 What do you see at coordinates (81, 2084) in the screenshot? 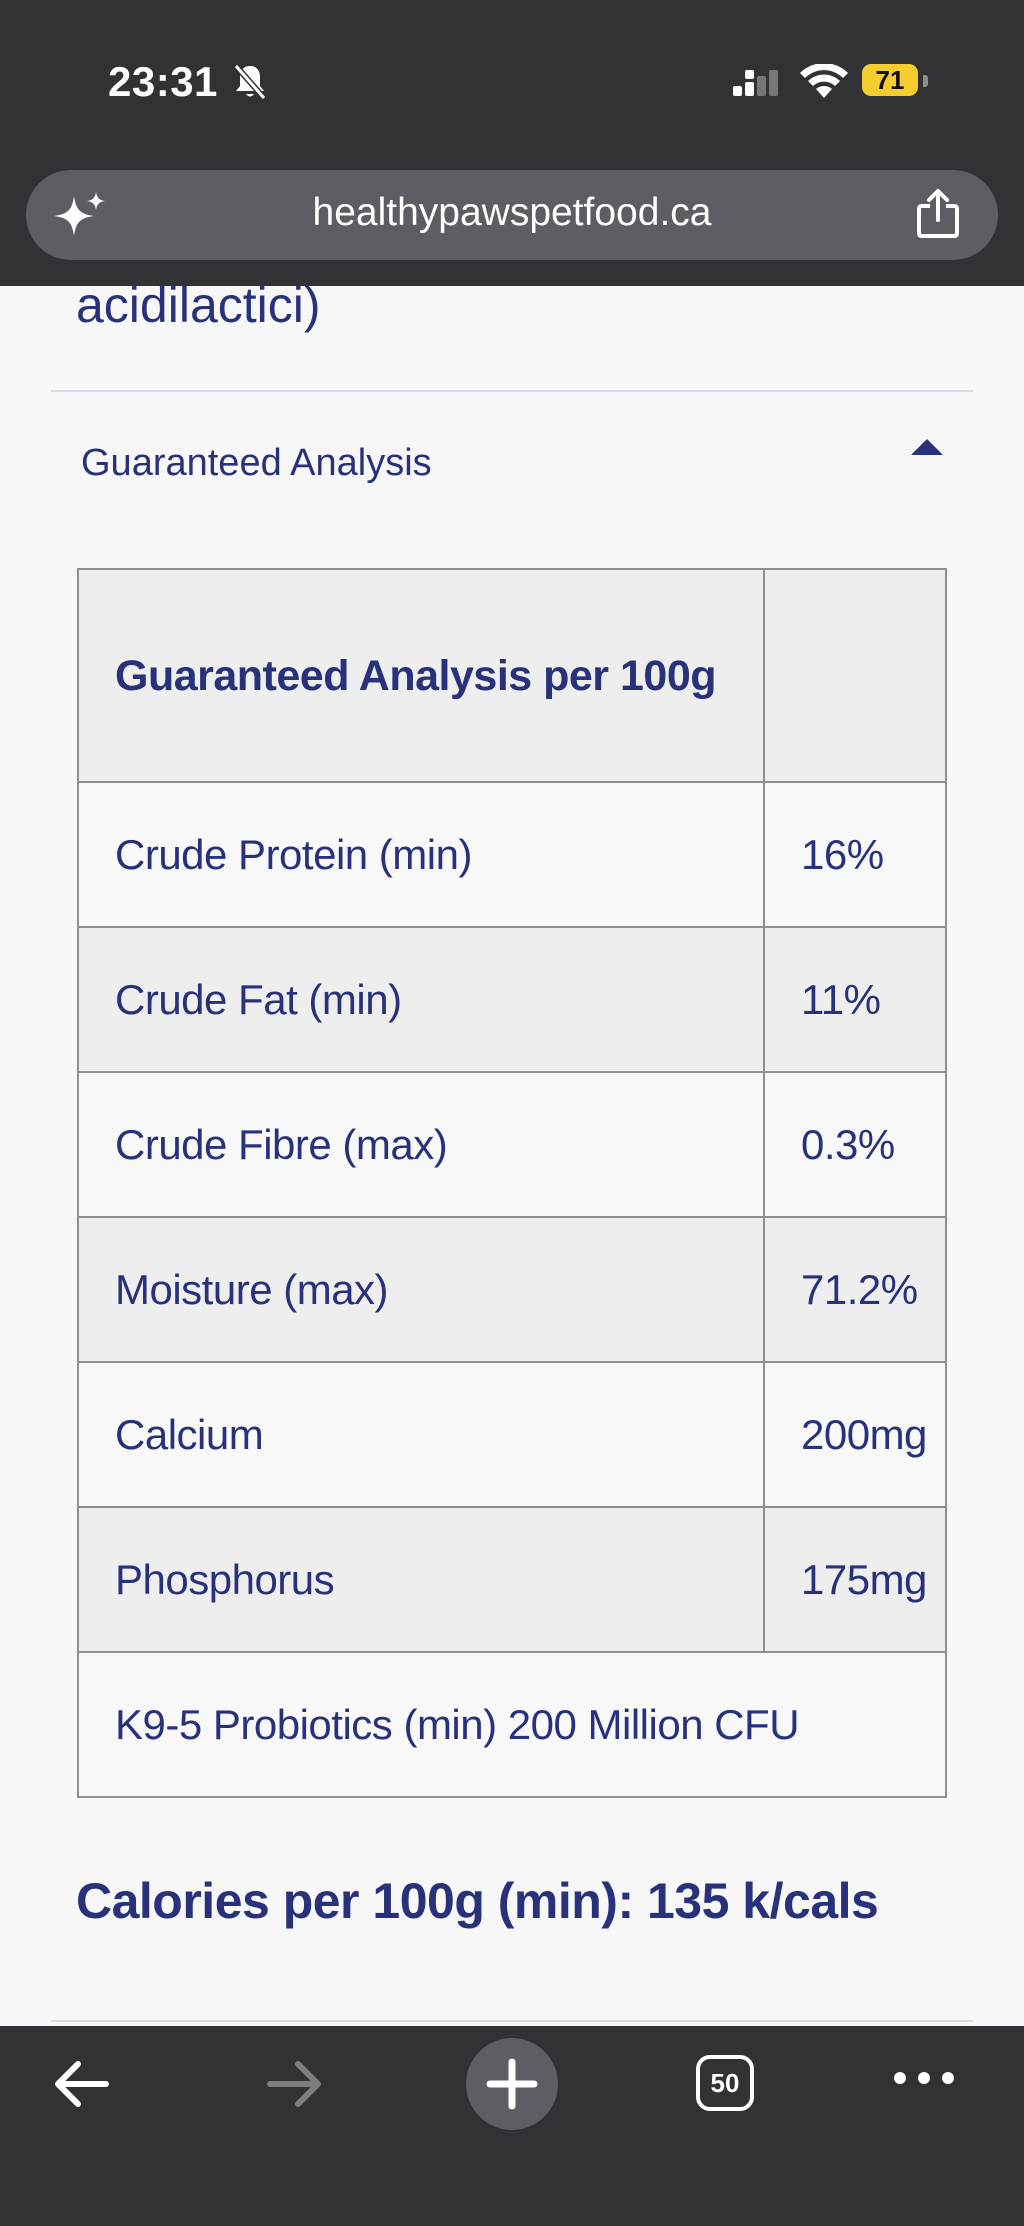
I see `back-arrow-icon` at bounding box center [81, 2084].